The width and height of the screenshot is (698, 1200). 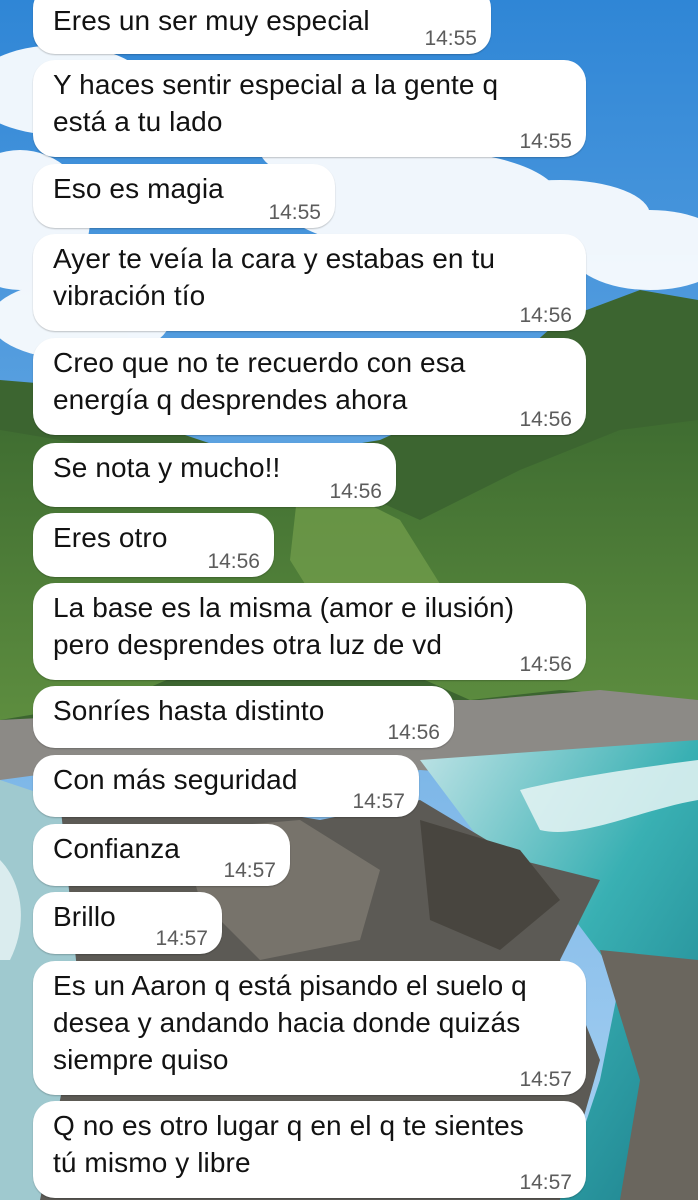 I want to click on incoming-message-bubble: Brillo 14:57, so click(x=127, y=923).